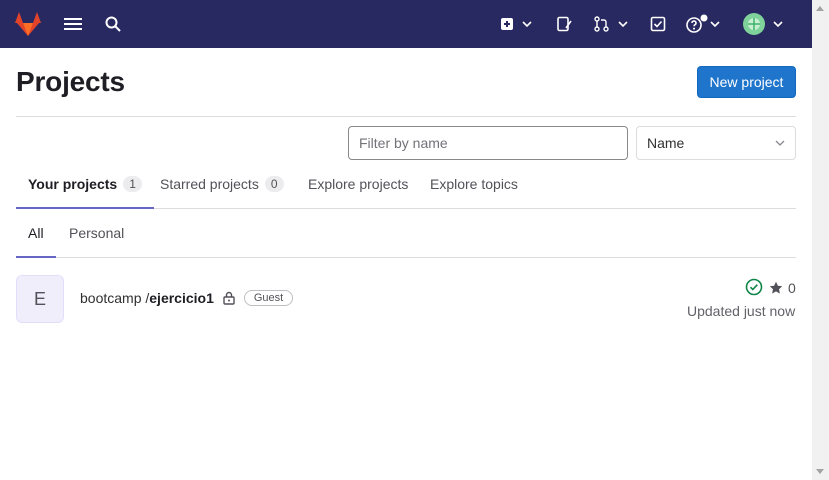  I want to click on user-avatar-dropdown, so click(763, 24).